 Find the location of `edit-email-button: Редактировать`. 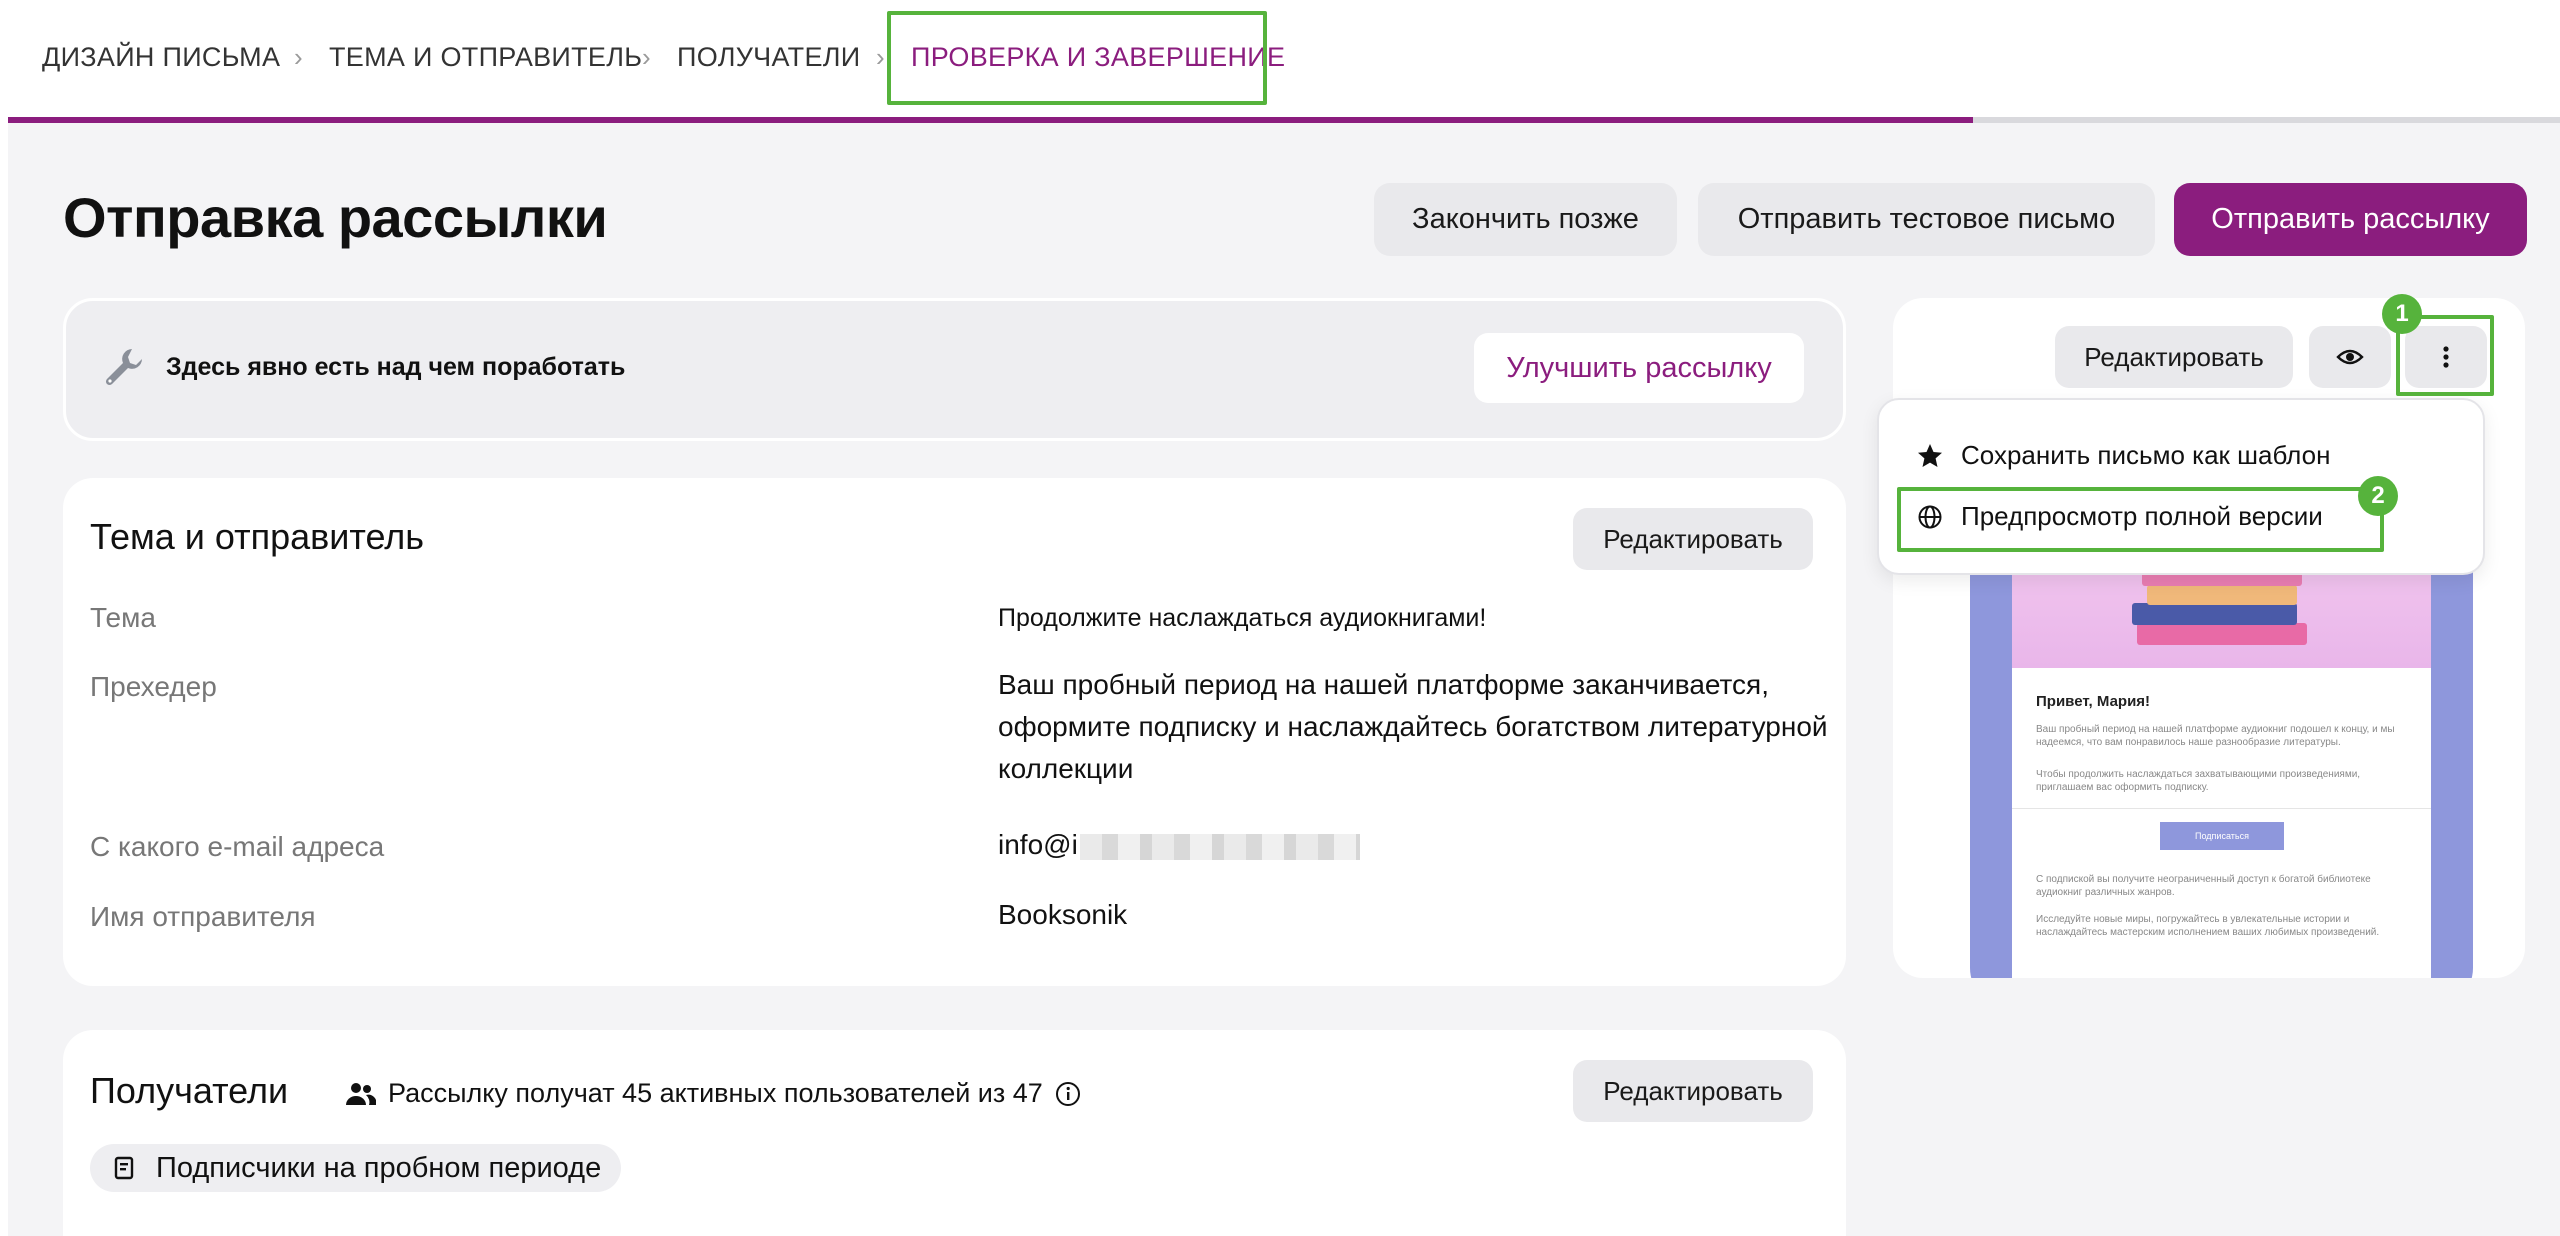

edit-email-button: Редактировать is located at coordinates (2174, 357).